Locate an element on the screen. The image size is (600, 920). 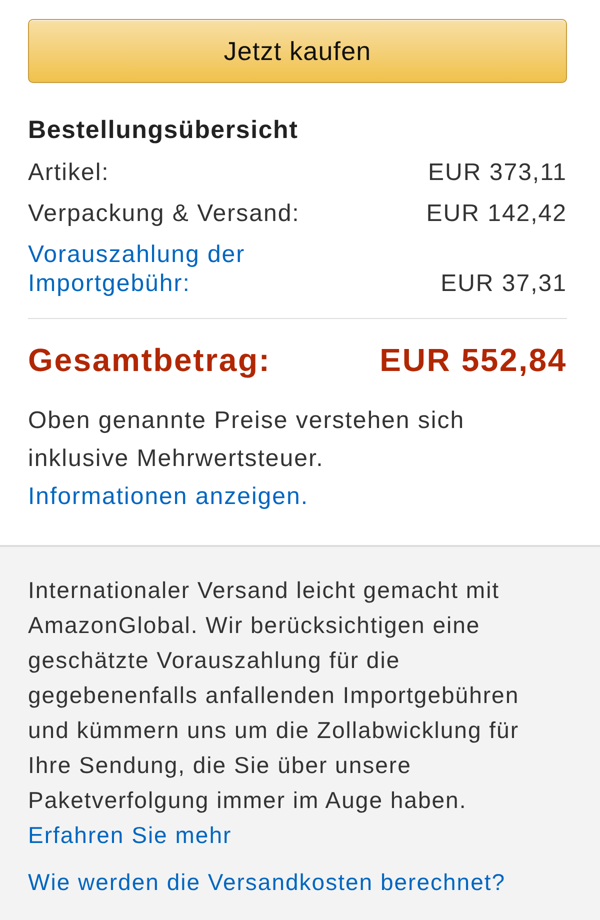
total-amount: EUR 552,84 is located at coordinates (473, 360).